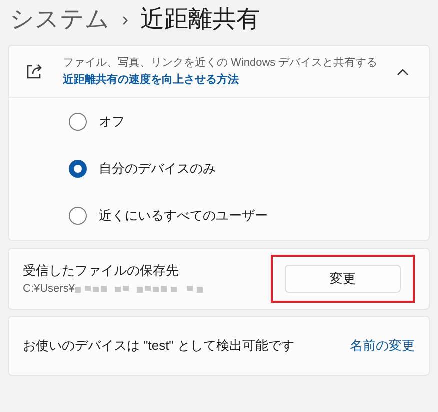 The image size is (438, 412). Describe the element at coordinates (382, 346) in the screenshot. I see `rename-link: 名前の変更` at that location.